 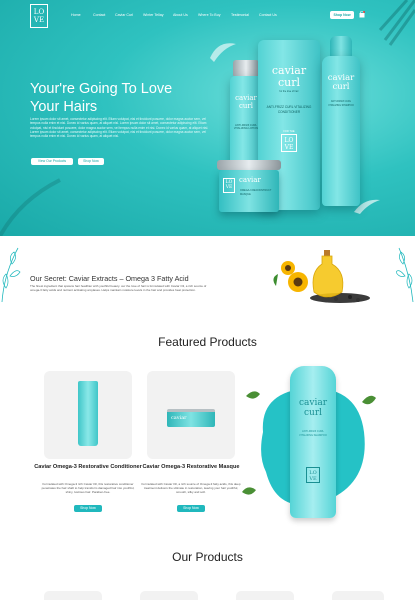 What do you see at coordinates (191, 508) in the screenshot?
I see `featured-card-masque-shop-button: Shop Now` at bounding box center [191, 508].